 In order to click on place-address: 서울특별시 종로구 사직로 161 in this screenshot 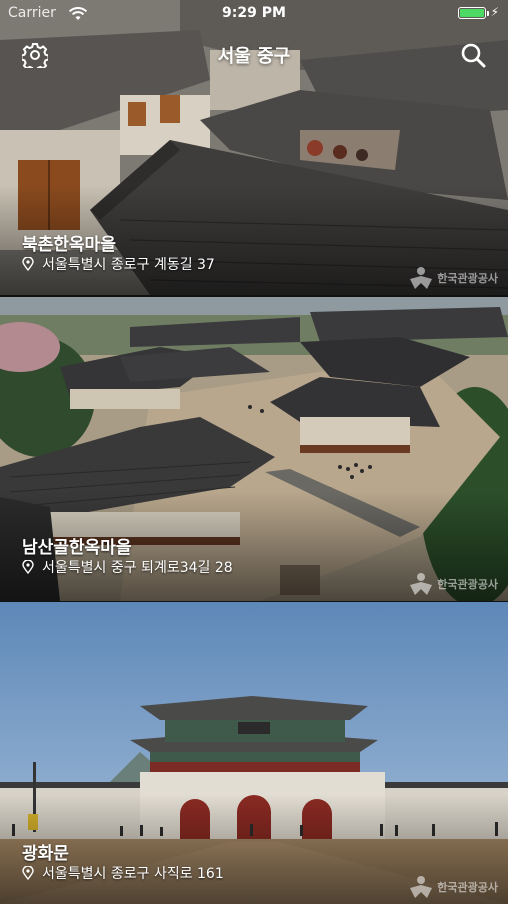, I will do `click(123, 873)`.